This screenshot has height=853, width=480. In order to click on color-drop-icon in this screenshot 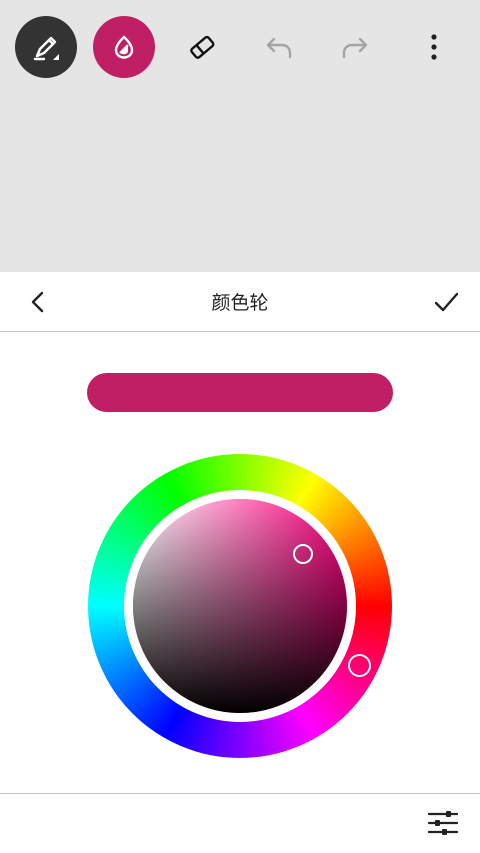, I will do `click(124, 47)`.